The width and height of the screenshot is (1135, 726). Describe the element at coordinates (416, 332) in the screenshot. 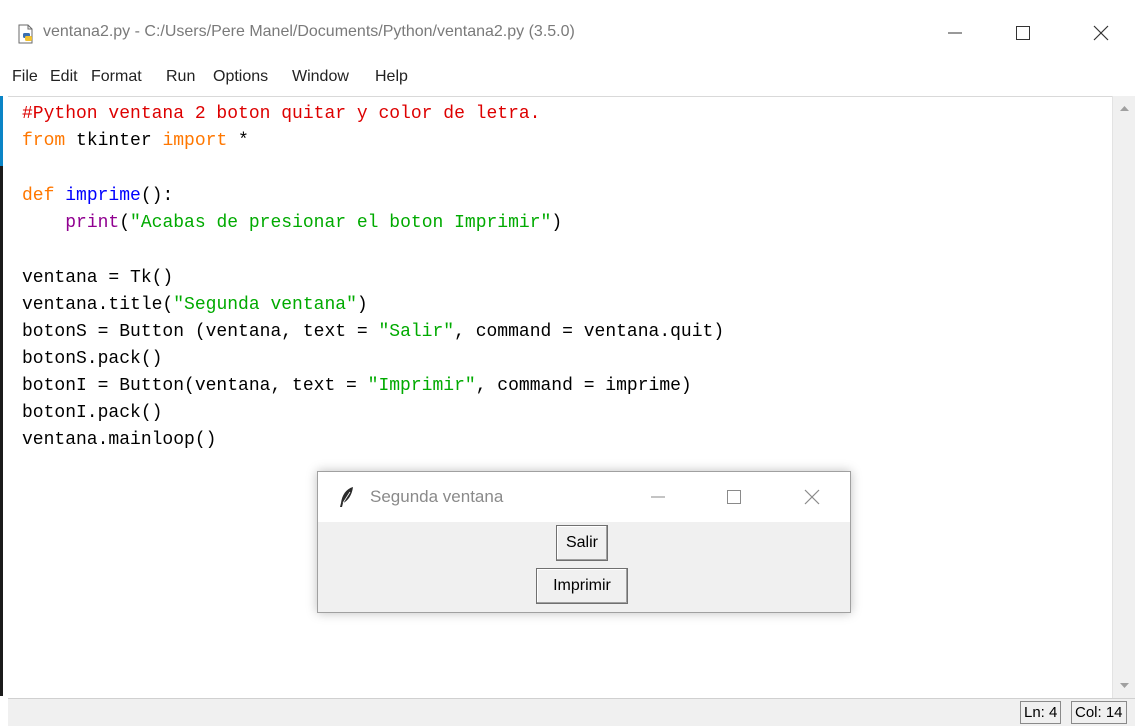

I see `code-string: "Salir"` at that location.